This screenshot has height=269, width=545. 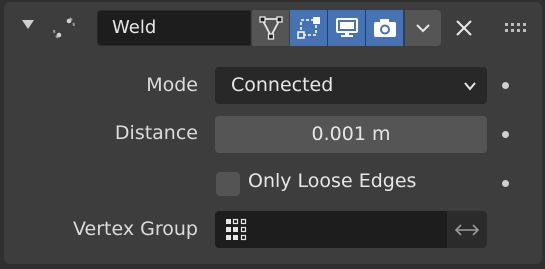 I want to click on on-cage-icon, so click(x=308, y=28).